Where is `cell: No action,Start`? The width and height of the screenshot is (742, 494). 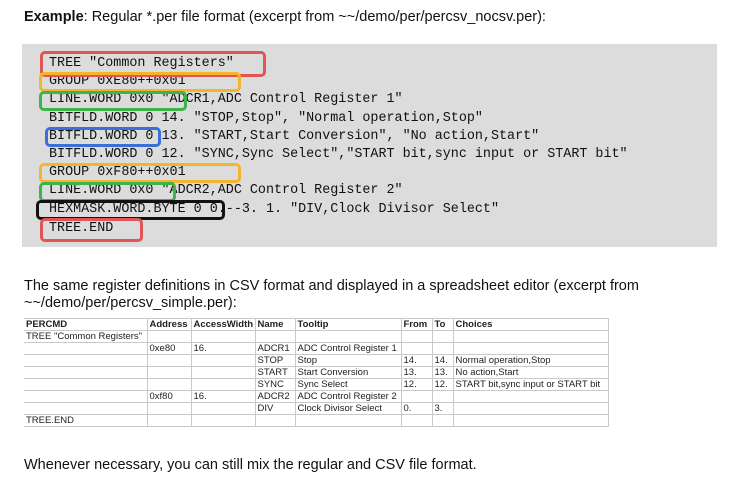 cell: No action,Start is located at coordinates (531, 372).